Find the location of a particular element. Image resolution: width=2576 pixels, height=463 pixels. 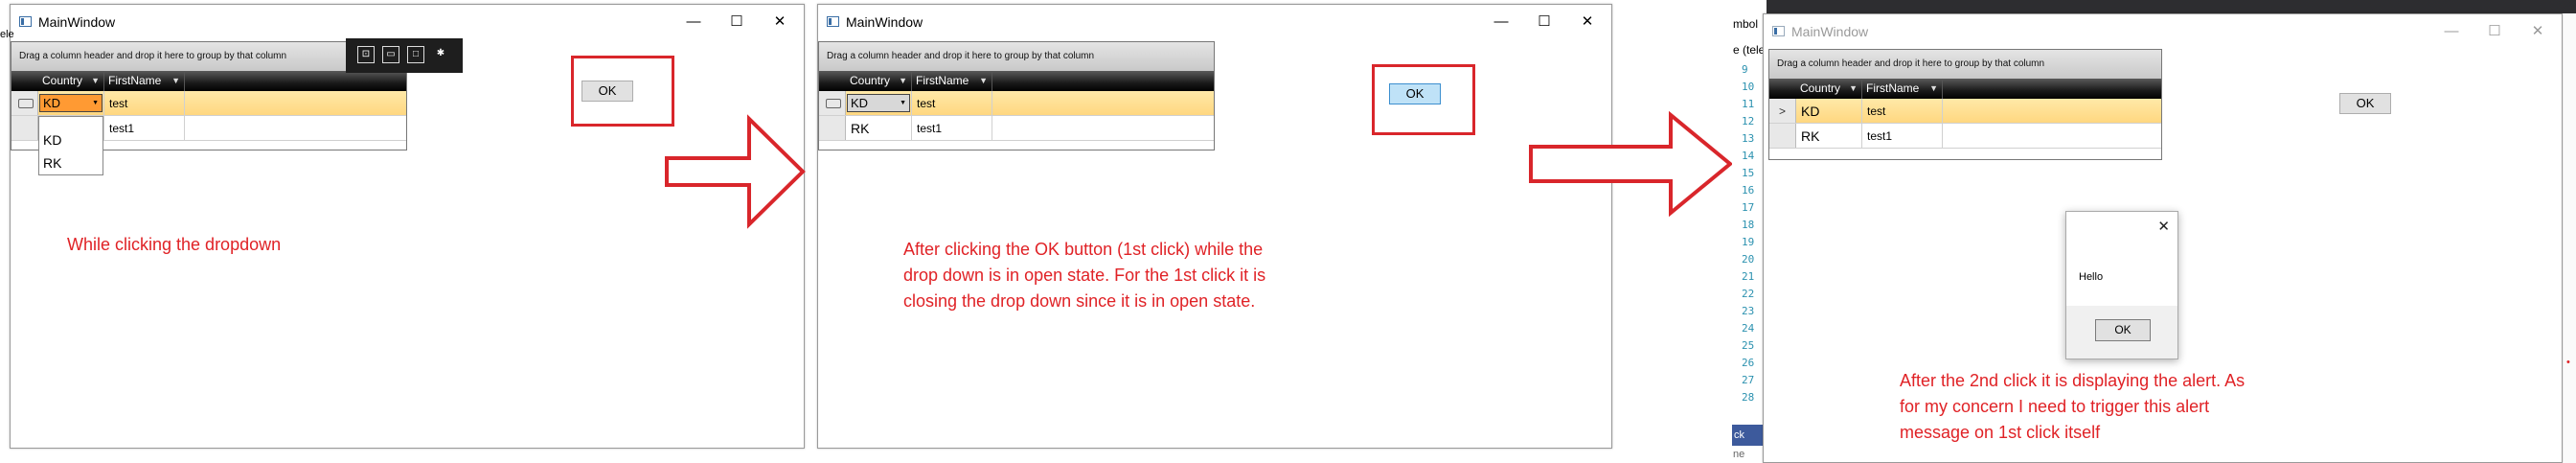

right-edge-mark: • is located at coordinates (2568, 362).